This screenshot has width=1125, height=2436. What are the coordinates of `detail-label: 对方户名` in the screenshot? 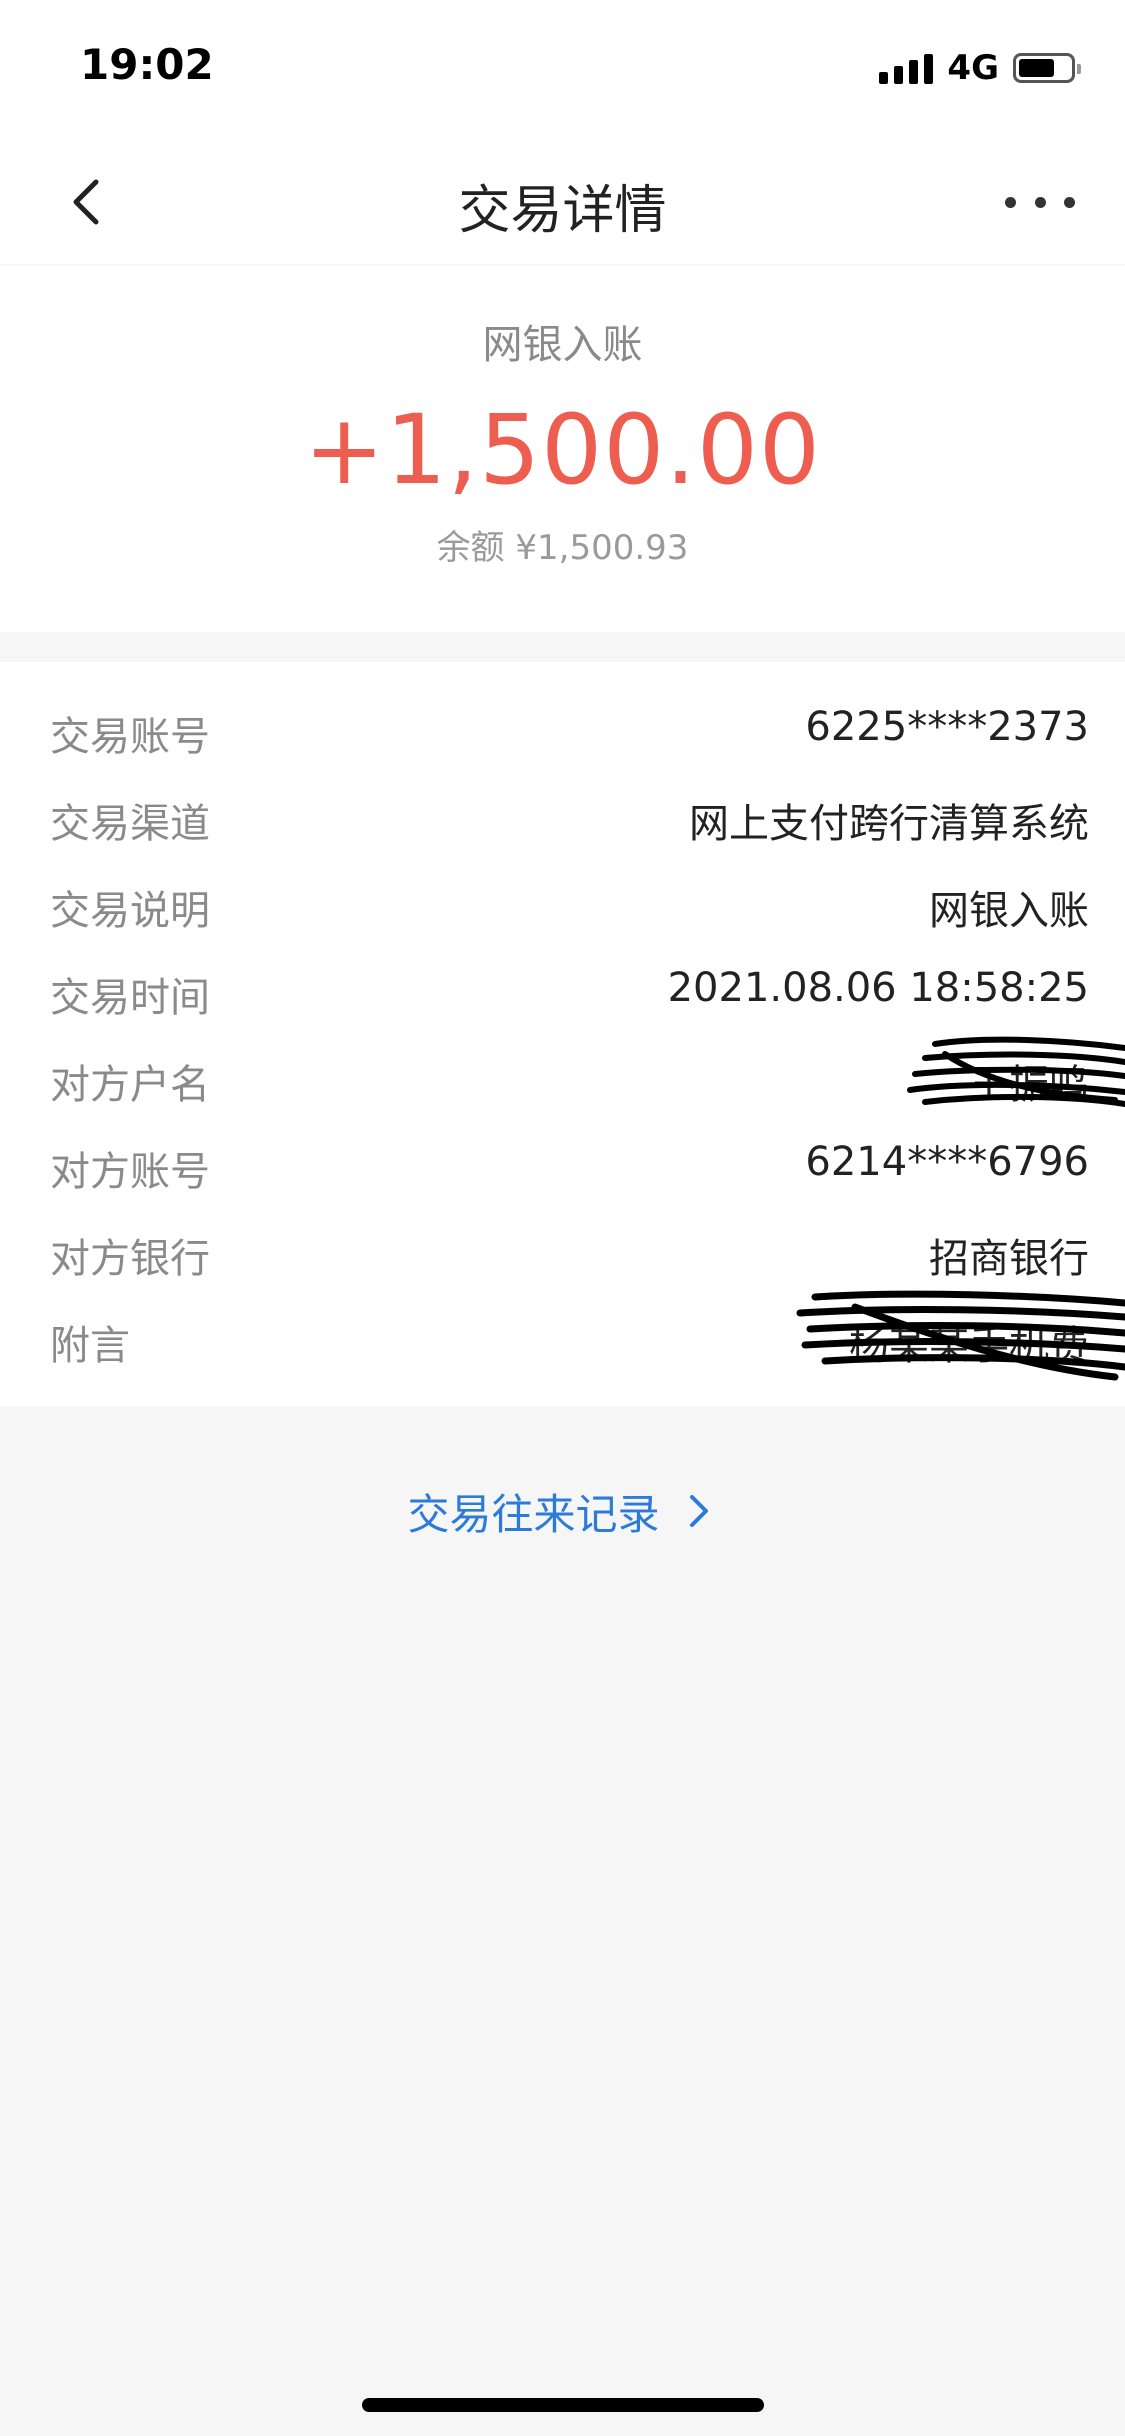 It's located at (130, 1085).